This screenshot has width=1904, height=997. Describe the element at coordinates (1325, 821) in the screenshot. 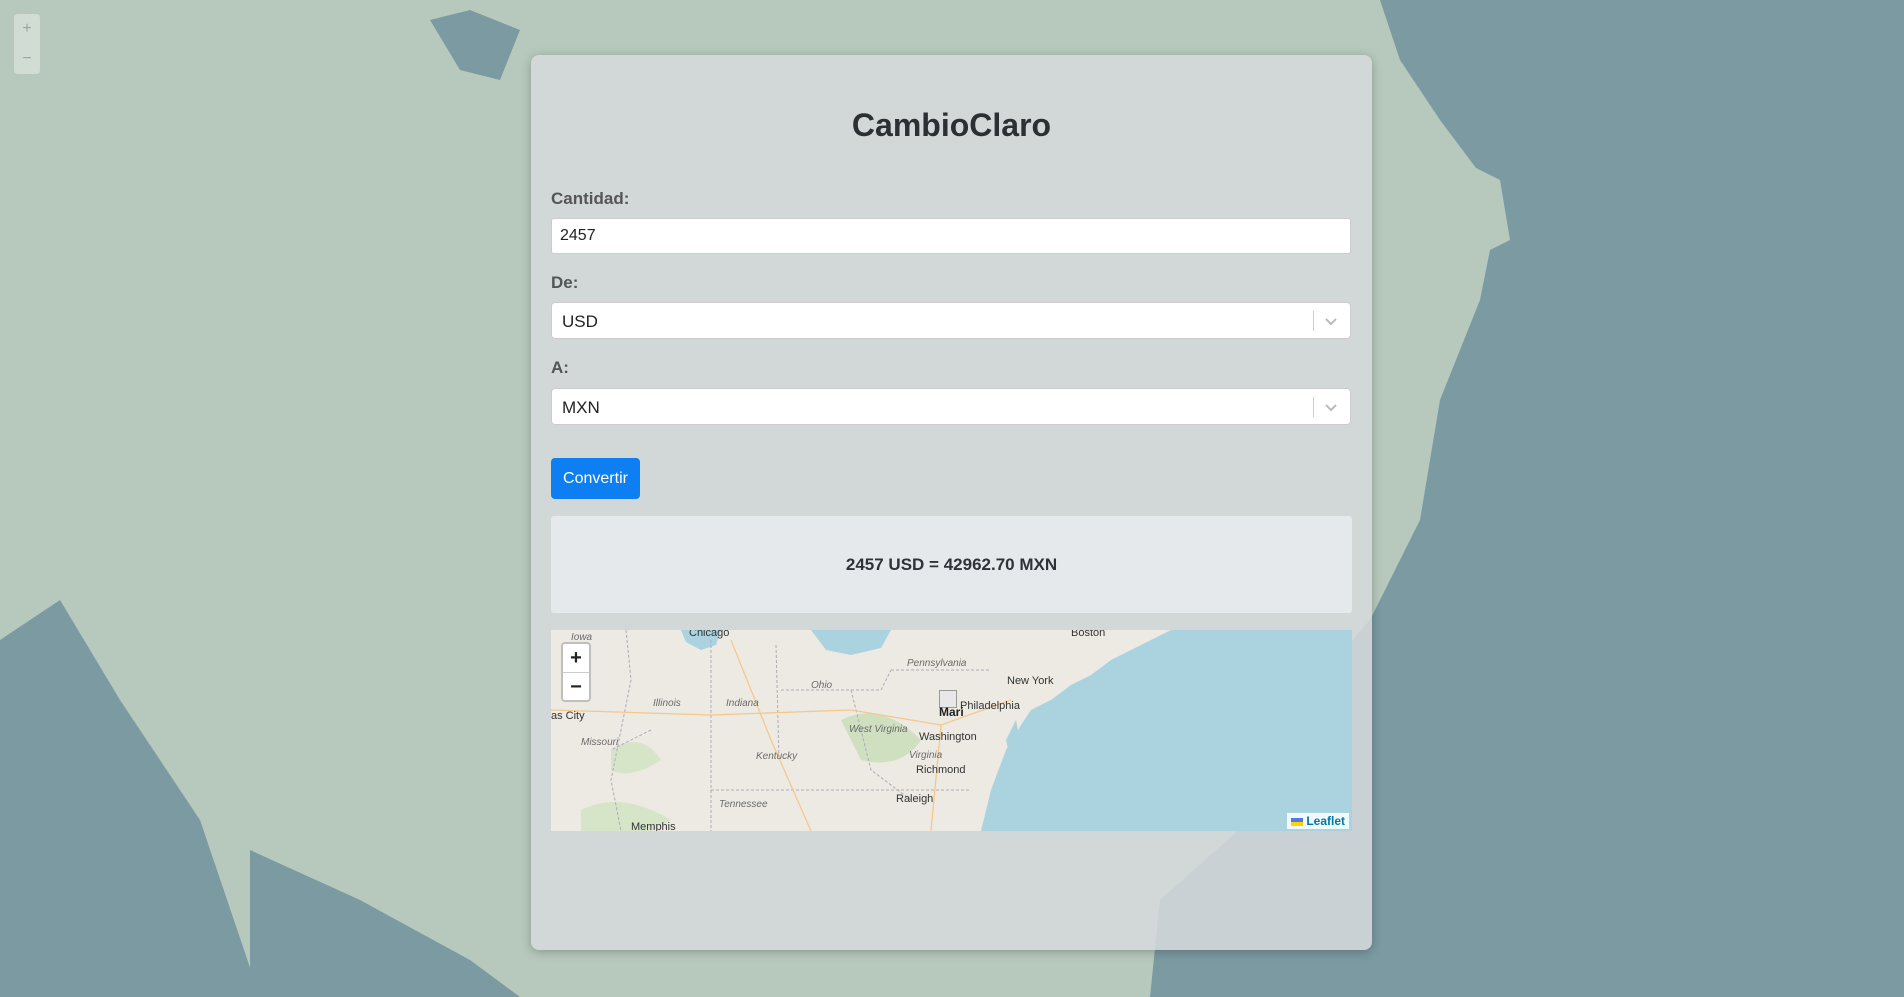

I see `attribution-link: Leaflet` at that location.